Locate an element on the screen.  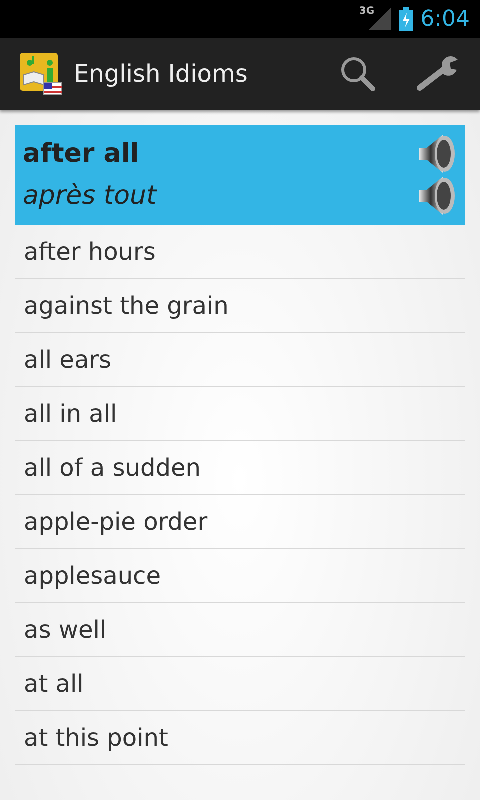
idiom-item: at all is located at coordinates (54, 684).